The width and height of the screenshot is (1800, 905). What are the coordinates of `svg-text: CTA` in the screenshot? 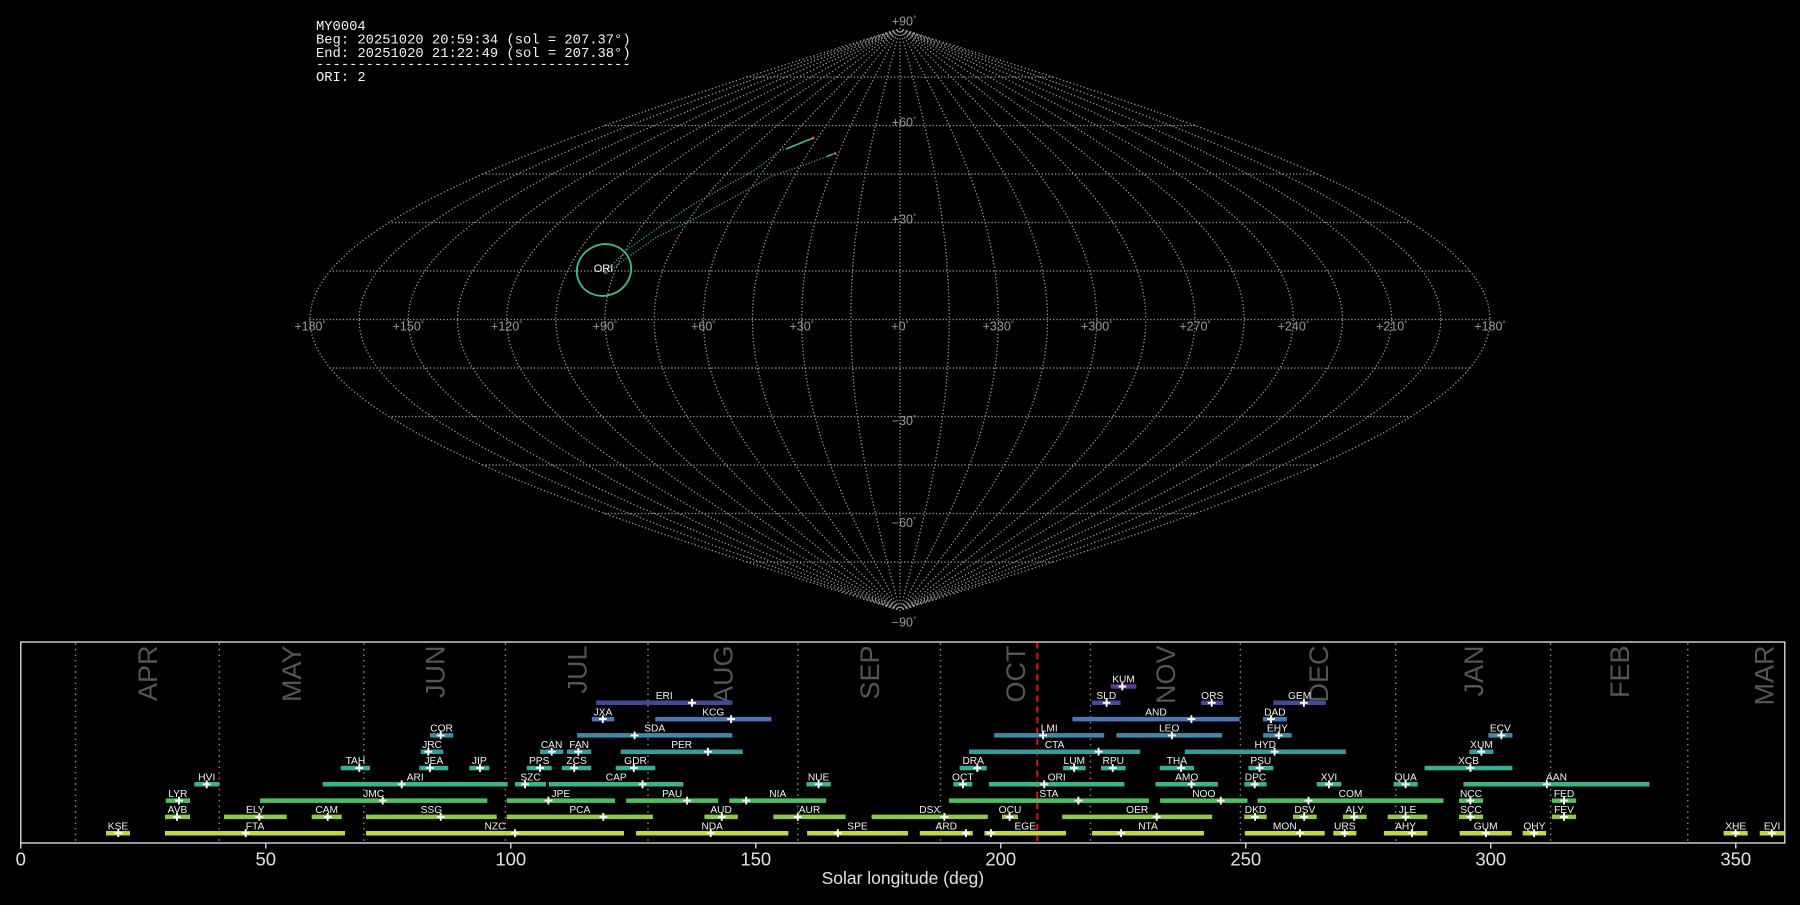 It's located at (1055, 745).